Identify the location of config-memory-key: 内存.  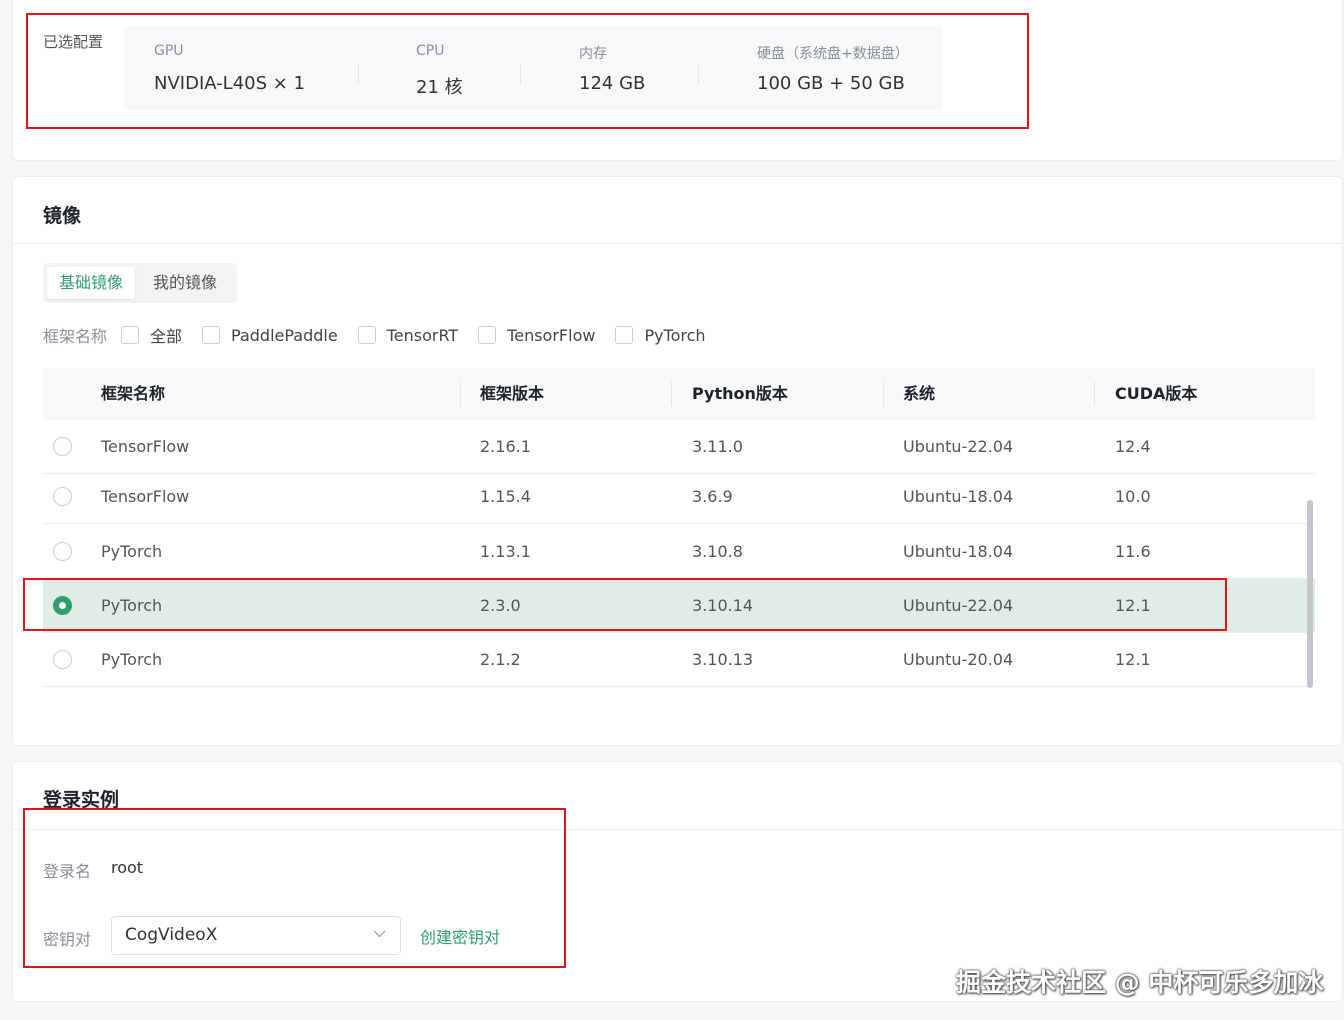
(593, 54).